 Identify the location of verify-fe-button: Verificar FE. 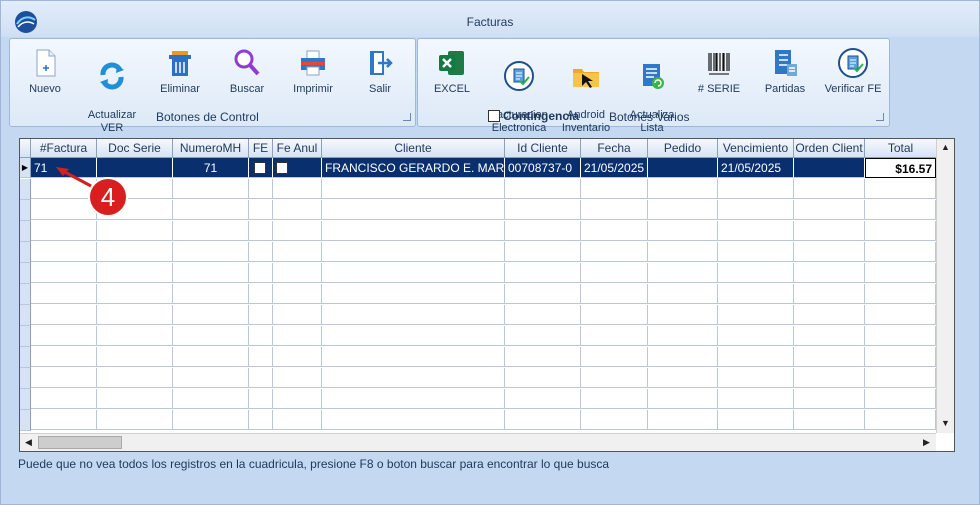
(853, 71).